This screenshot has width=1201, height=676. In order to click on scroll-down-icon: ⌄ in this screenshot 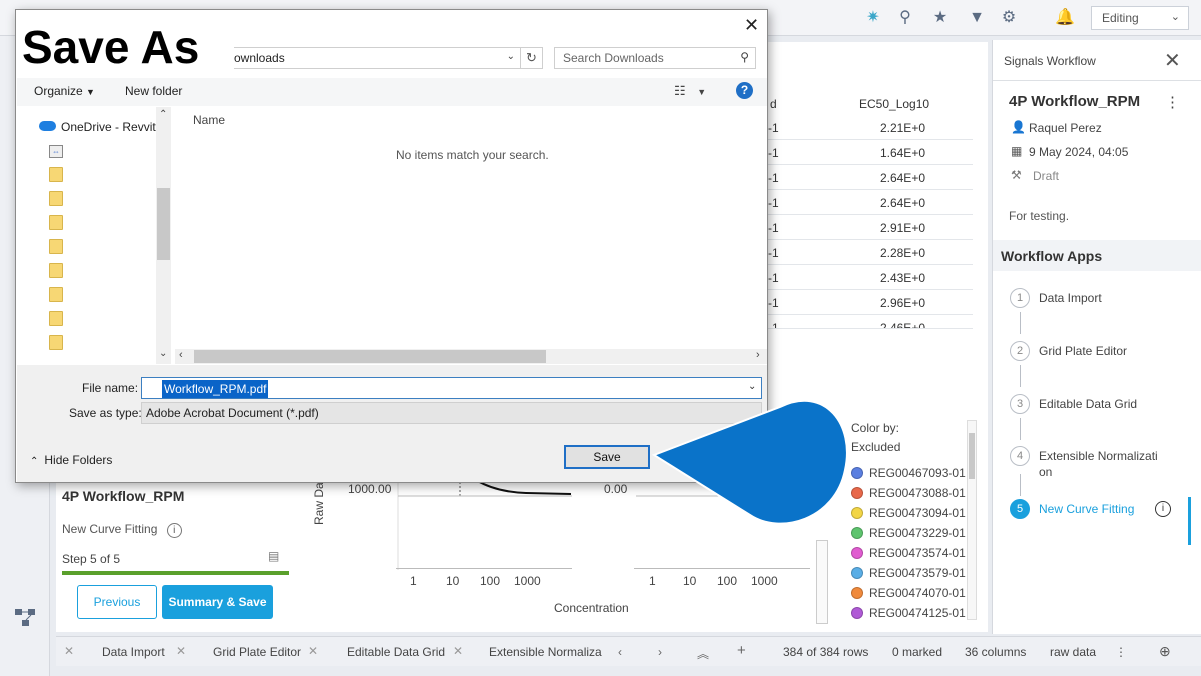, I will do `click(163, 353)`.